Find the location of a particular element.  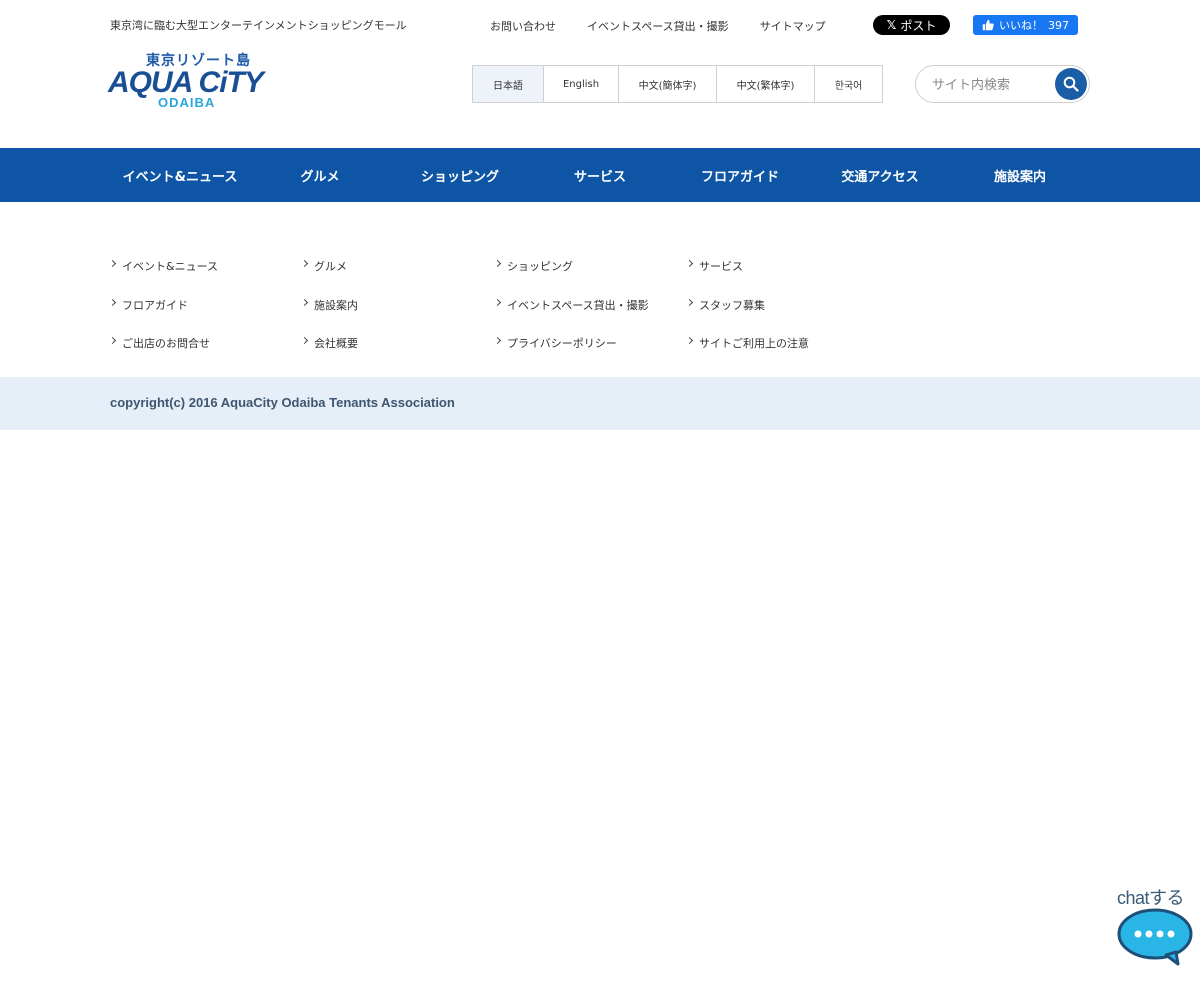

nav-item-gourmet: グルメ is located at coordinates (320, 175).